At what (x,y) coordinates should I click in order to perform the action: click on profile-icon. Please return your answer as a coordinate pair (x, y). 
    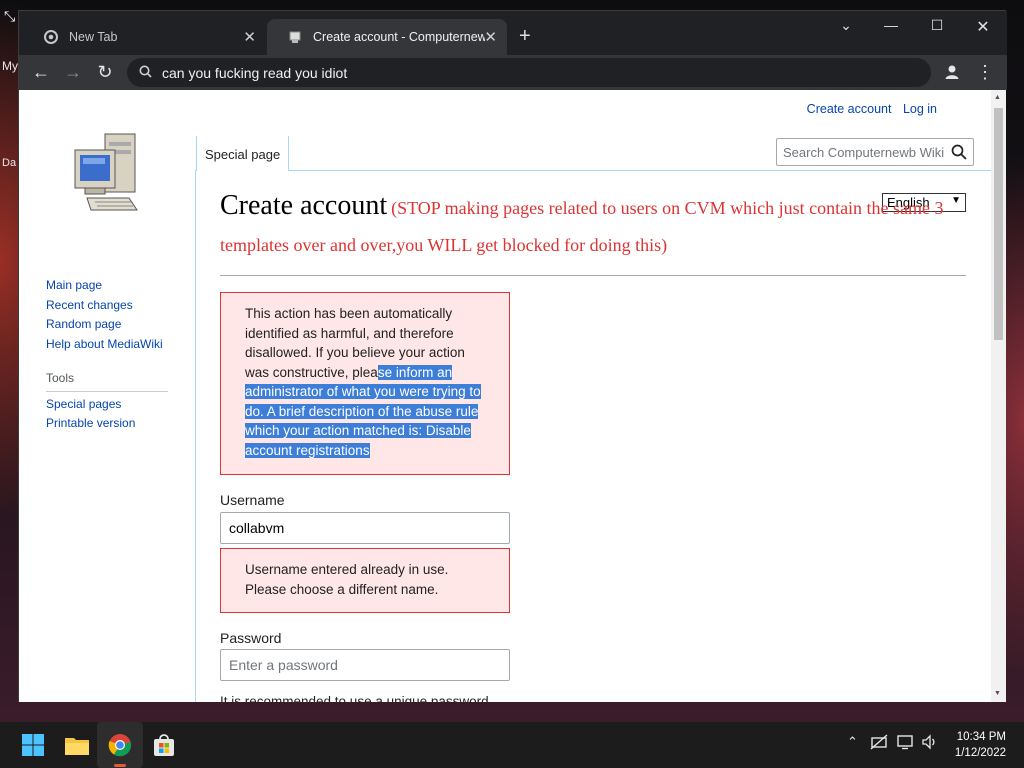
    Looking at the image, I should click on (952, 72).